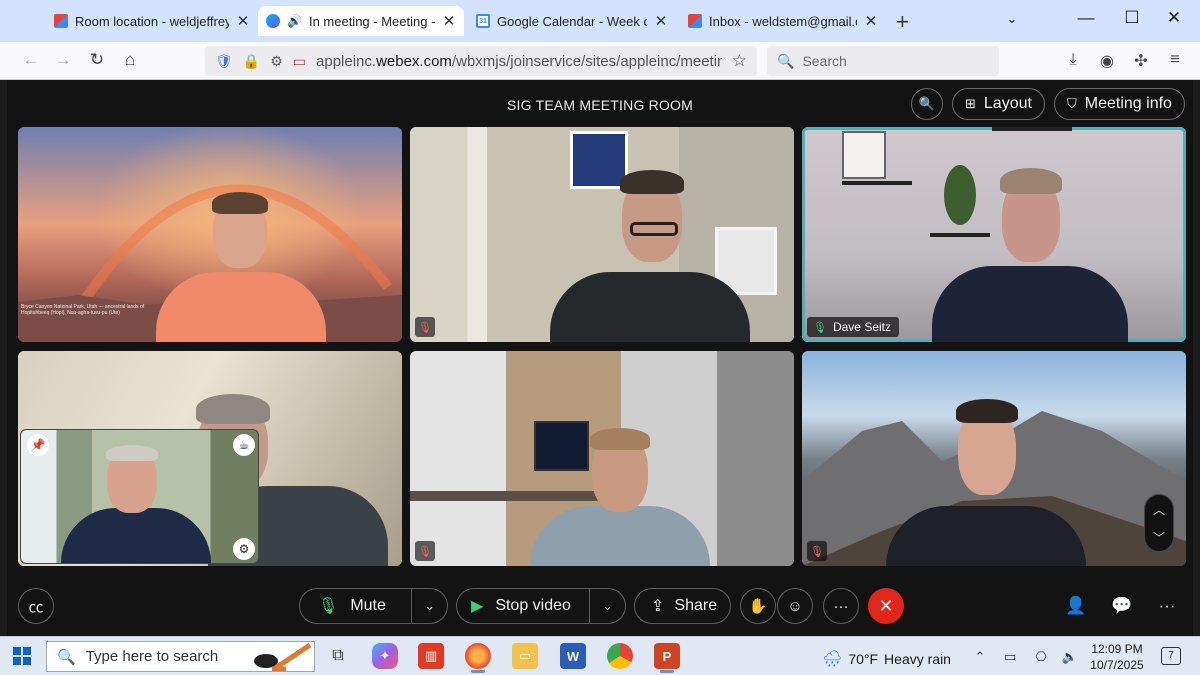 This screenshot has height=675, width=1200. What do you see at coordinates (368, 605) in the screenshot?
I see `mute-label: Mute` at bounding box center [368, 605].